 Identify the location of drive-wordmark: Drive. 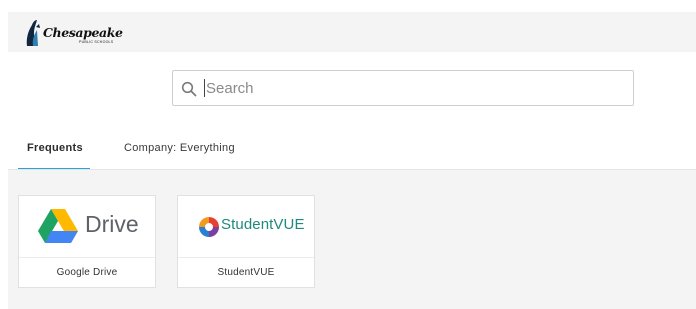
(112, 224).